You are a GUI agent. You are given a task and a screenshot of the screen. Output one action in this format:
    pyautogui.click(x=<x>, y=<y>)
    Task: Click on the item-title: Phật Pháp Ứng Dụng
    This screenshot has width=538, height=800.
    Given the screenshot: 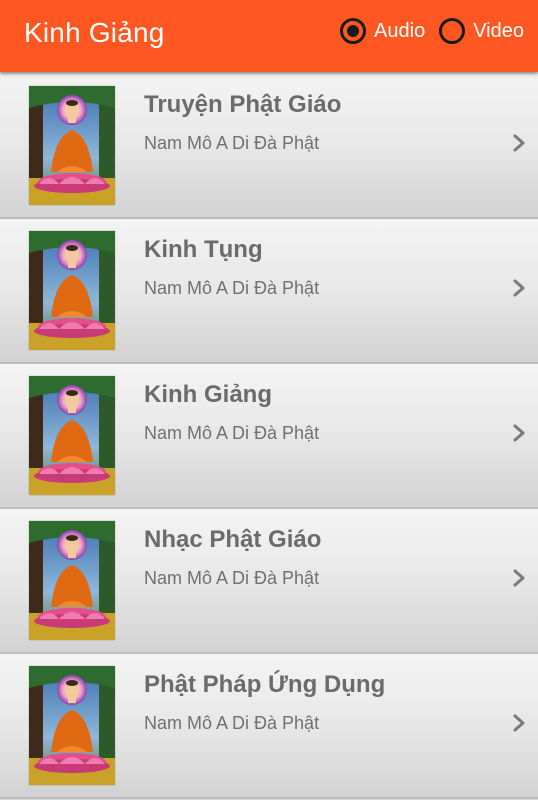 What is the action you would take?
    pyautogui.click(x=265, y=684)
    